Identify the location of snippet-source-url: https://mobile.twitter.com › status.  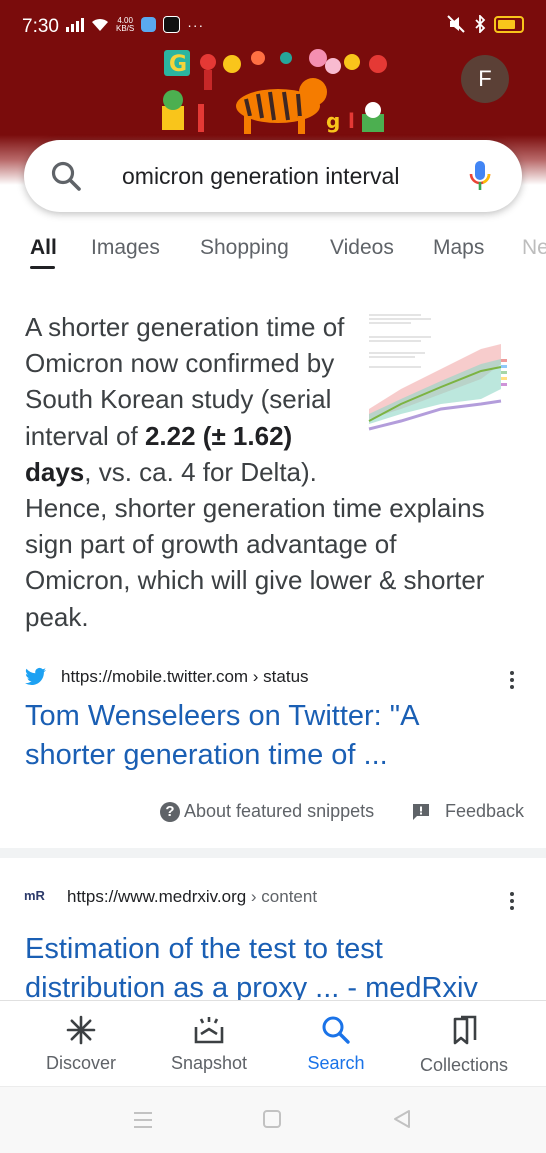
(185, 677).